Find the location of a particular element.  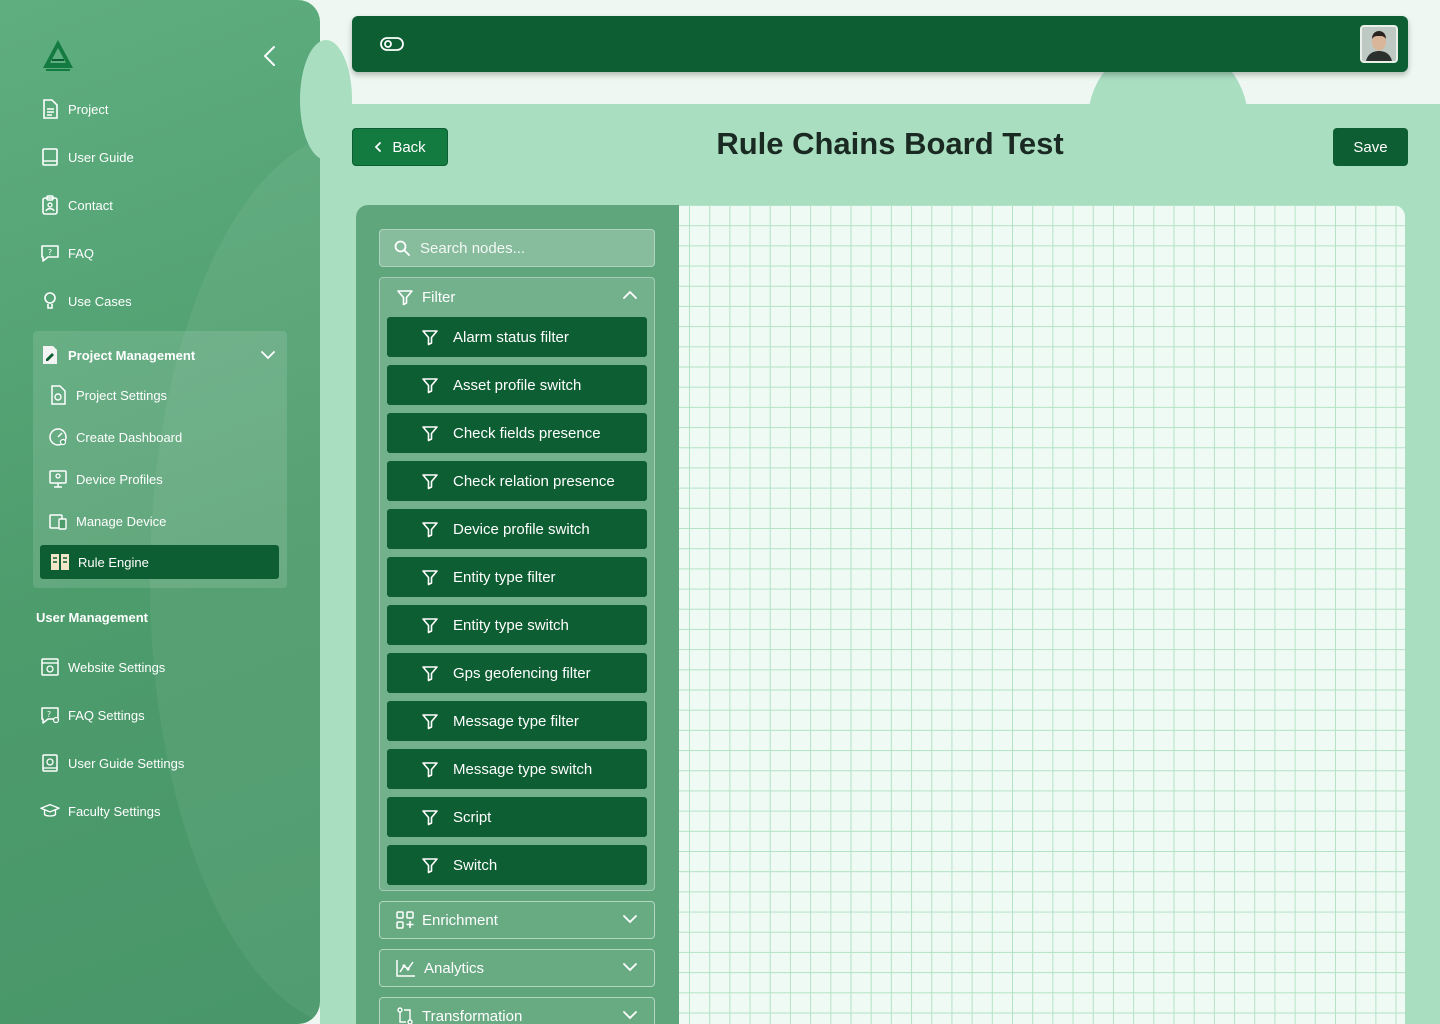

search-icon is located at coordinates (402, 248).